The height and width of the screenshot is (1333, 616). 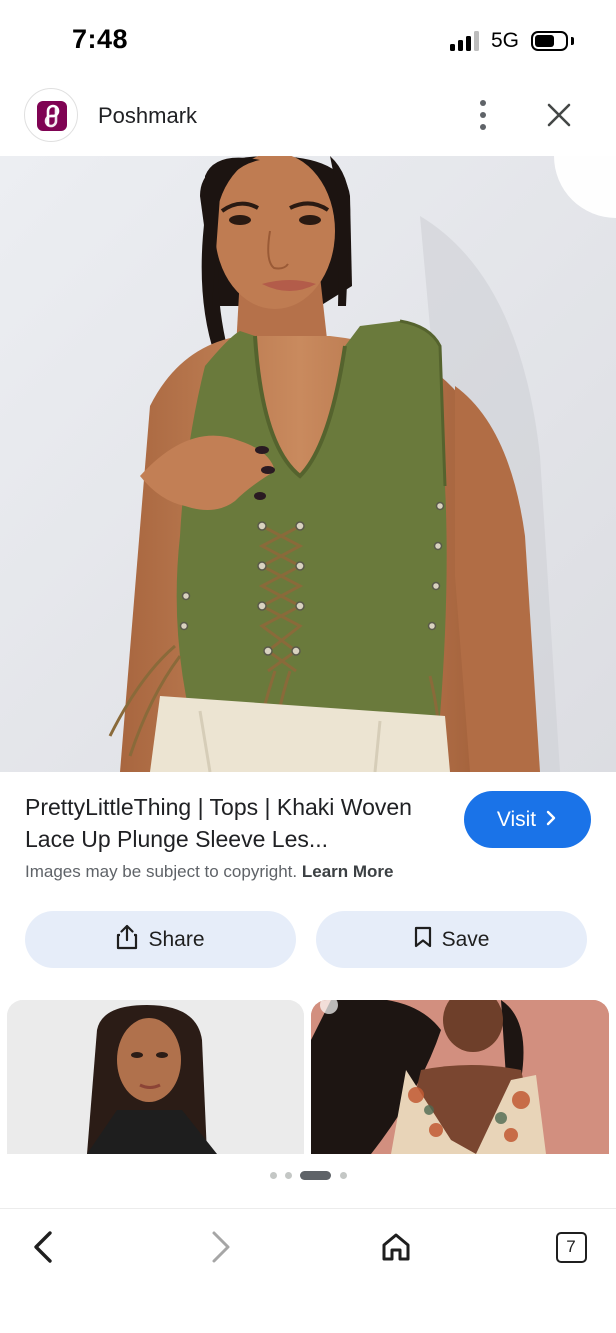 What do you see at coordinates (396, 1247) in the screenshot?
I see `home-icon` at bounding box center [396, 1247].